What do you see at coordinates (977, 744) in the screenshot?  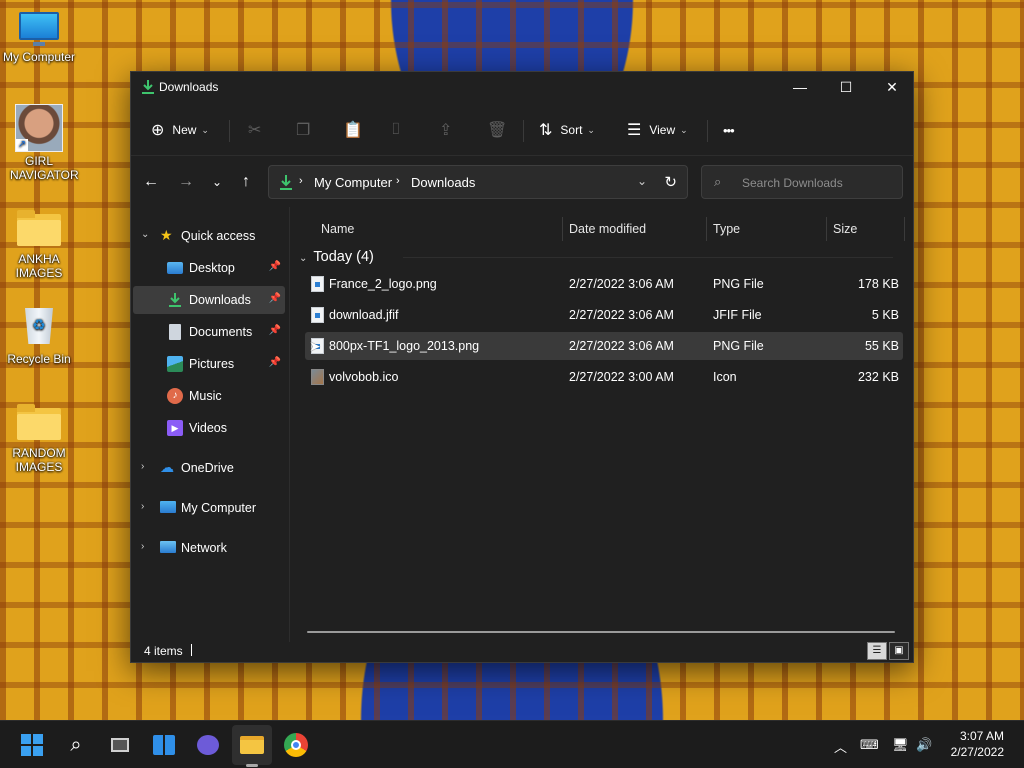 I see `clock: 3:07 AM 2/27/2022` at bounding box center [977, 744].